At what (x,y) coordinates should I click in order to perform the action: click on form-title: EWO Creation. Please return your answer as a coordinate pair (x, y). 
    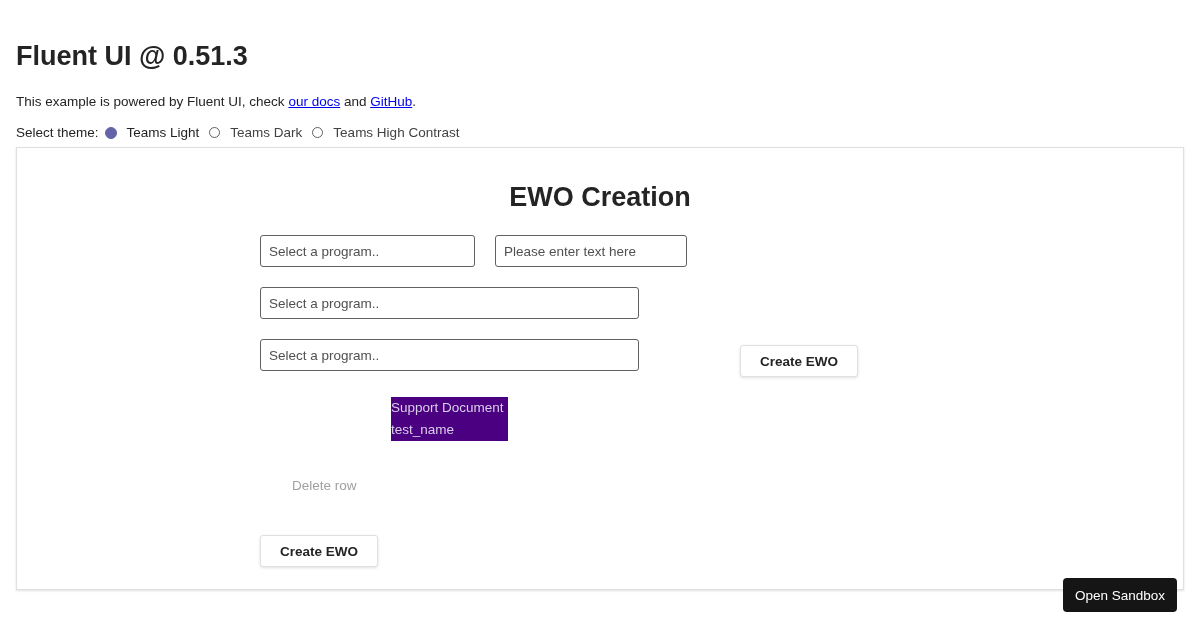
    Looking at the image, I should click on (600, 197).